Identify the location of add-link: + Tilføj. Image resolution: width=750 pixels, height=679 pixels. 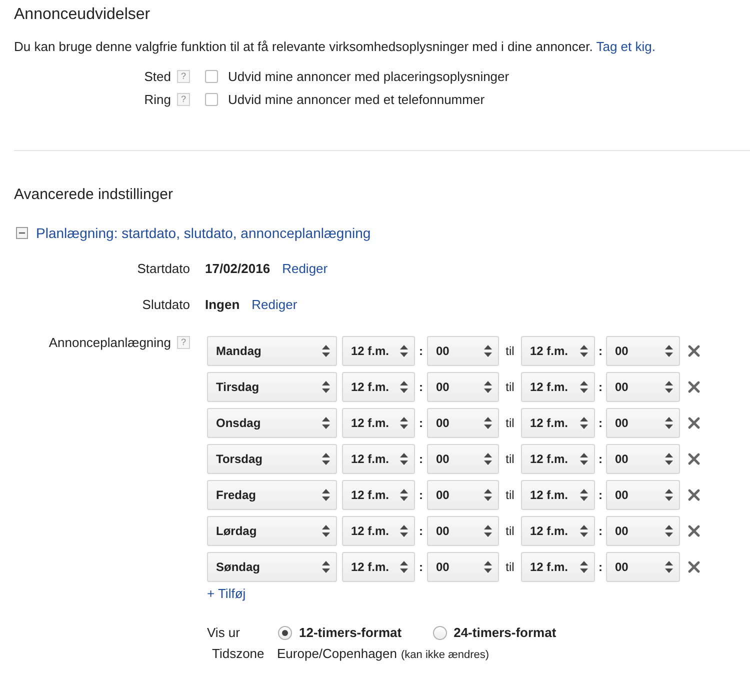
(226, 594).